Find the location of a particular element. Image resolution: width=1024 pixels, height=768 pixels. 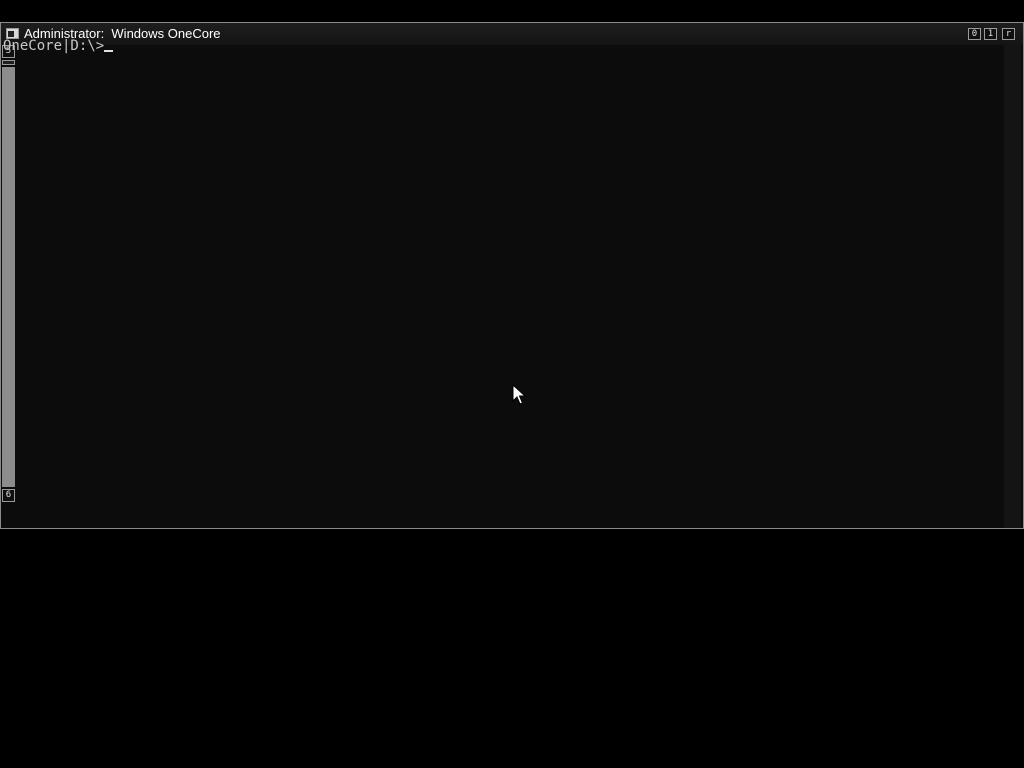

command-prompt: OneCore|D:\> is located at coordinates (54, 46).